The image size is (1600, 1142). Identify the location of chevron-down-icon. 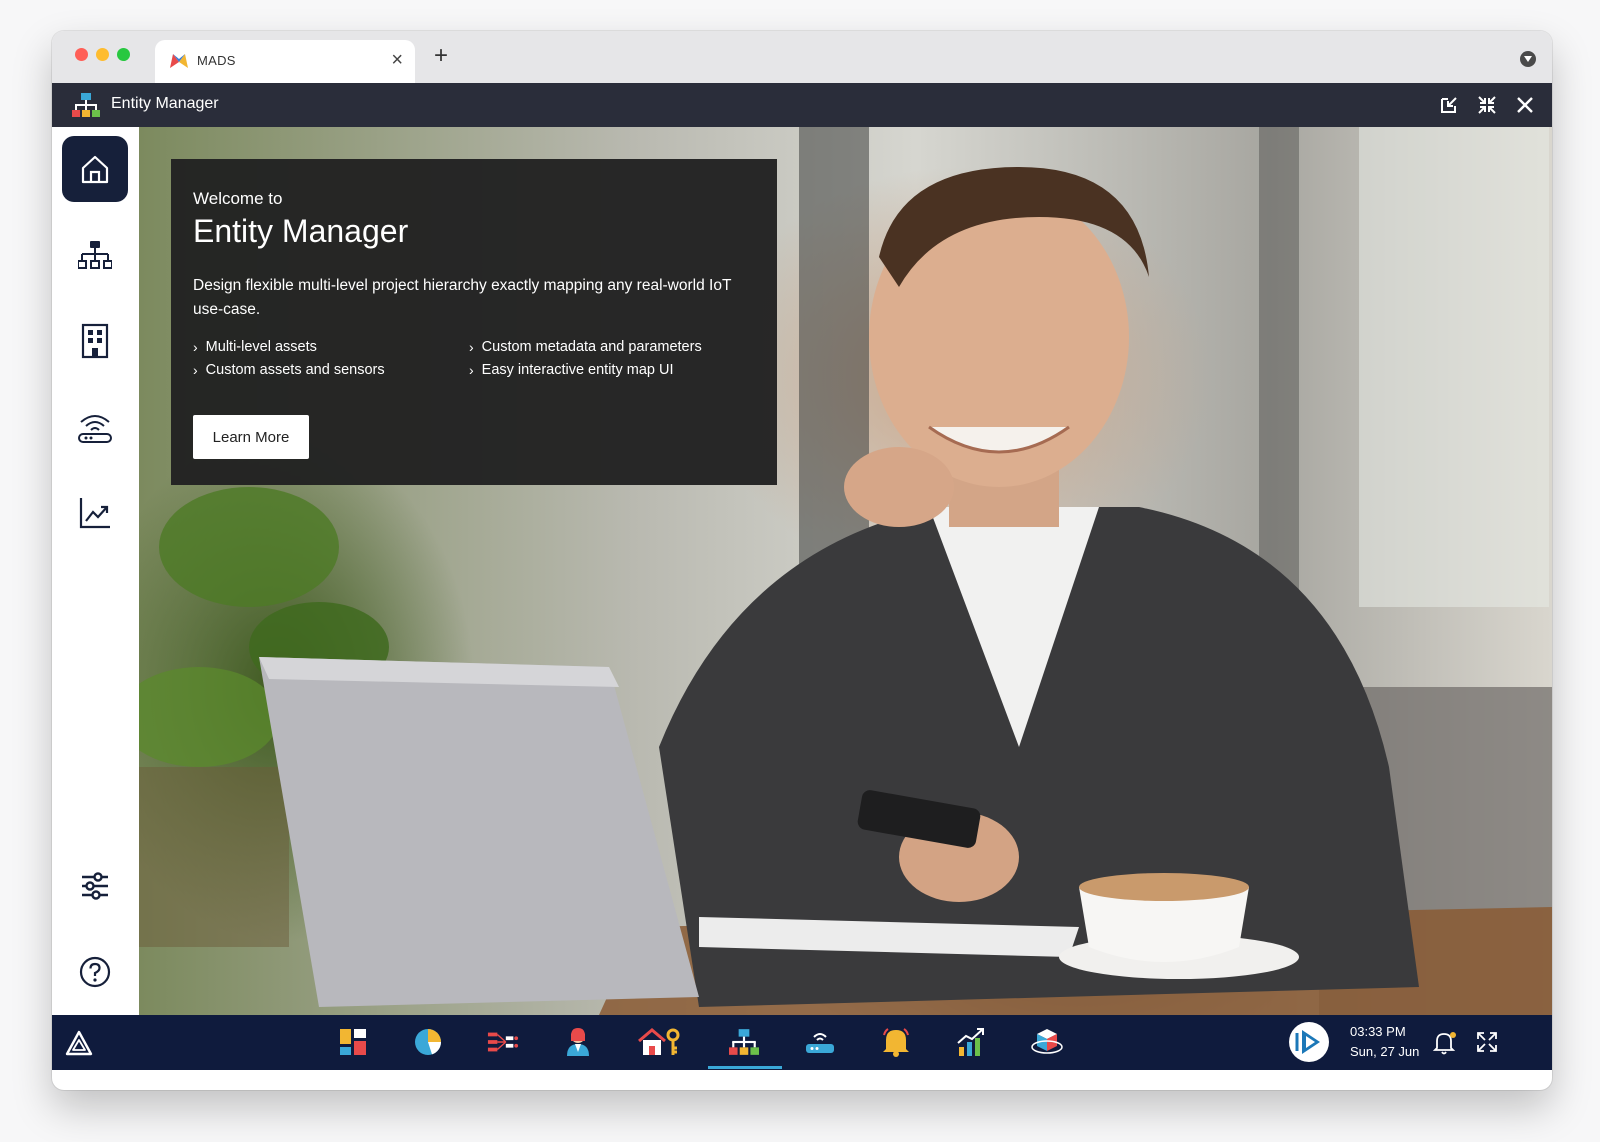
(1528, 59).